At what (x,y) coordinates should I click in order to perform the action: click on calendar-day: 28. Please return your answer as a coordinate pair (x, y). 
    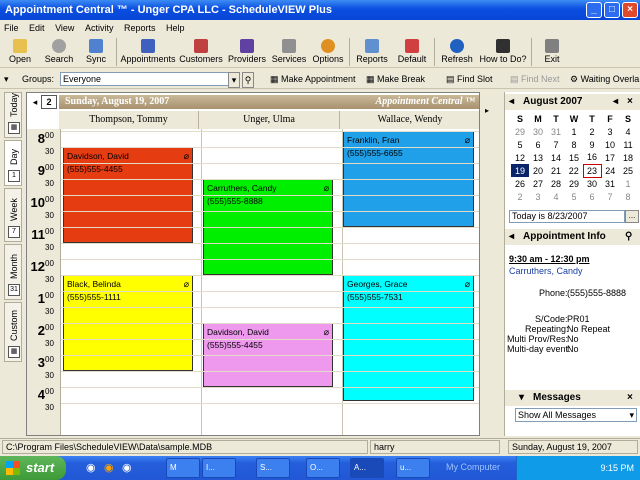
    Looking at the image, I should click on (556, 183).